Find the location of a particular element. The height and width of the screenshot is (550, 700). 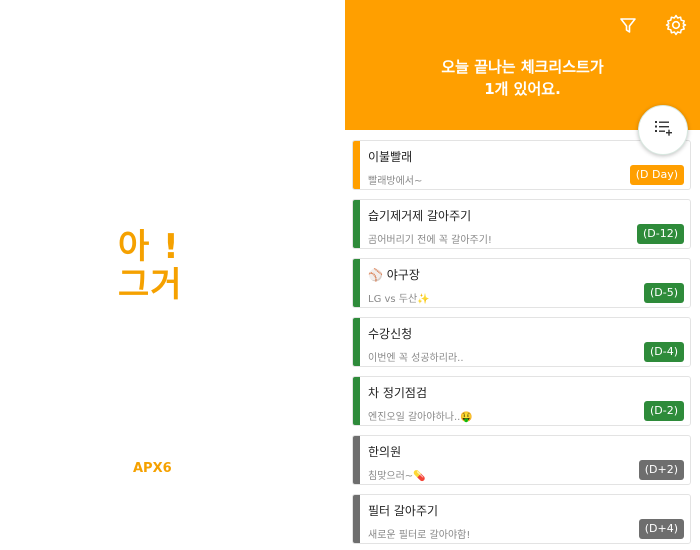

checklist-item: 수강신청이번엔 꼭 성공하리라.. (D-4) is located at coordinates (521, 342).